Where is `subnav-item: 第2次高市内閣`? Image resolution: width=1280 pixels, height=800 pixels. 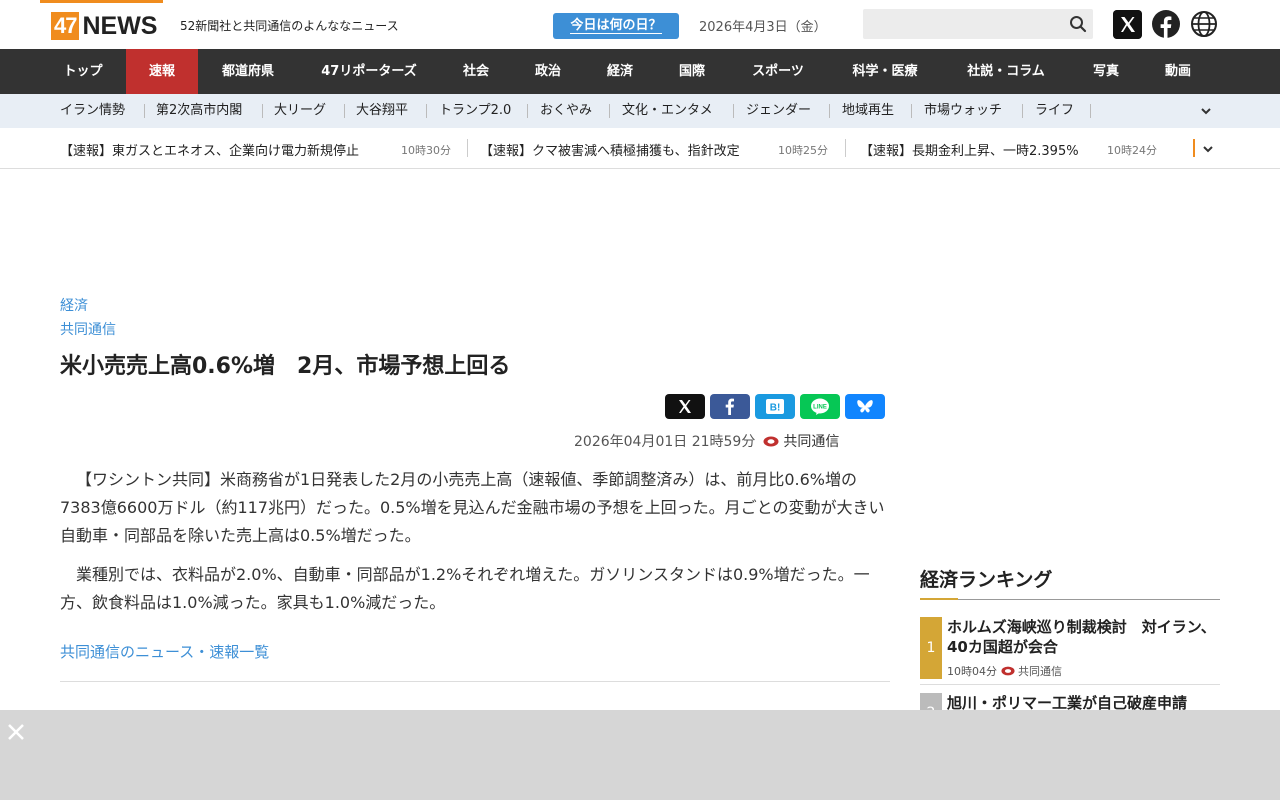 subnav-item: 第2次高市内閣 is located at coordinates (199, 111).